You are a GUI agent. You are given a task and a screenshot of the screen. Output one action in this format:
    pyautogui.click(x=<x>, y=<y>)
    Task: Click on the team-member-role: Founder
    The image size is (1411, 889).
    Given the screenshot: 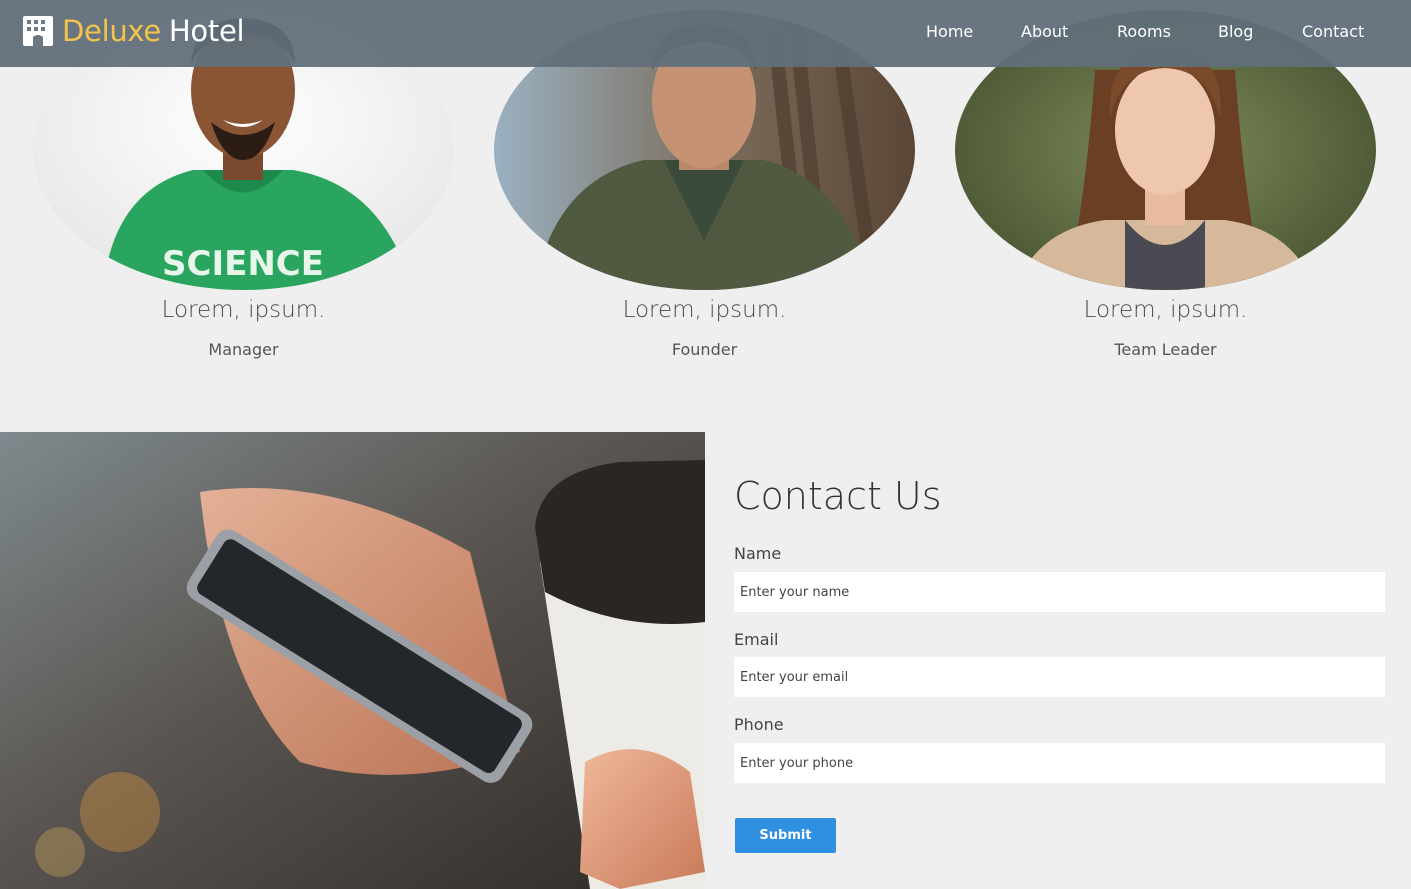 What is the action you would take?
    pyautogui.click(x=704, y=349)
    